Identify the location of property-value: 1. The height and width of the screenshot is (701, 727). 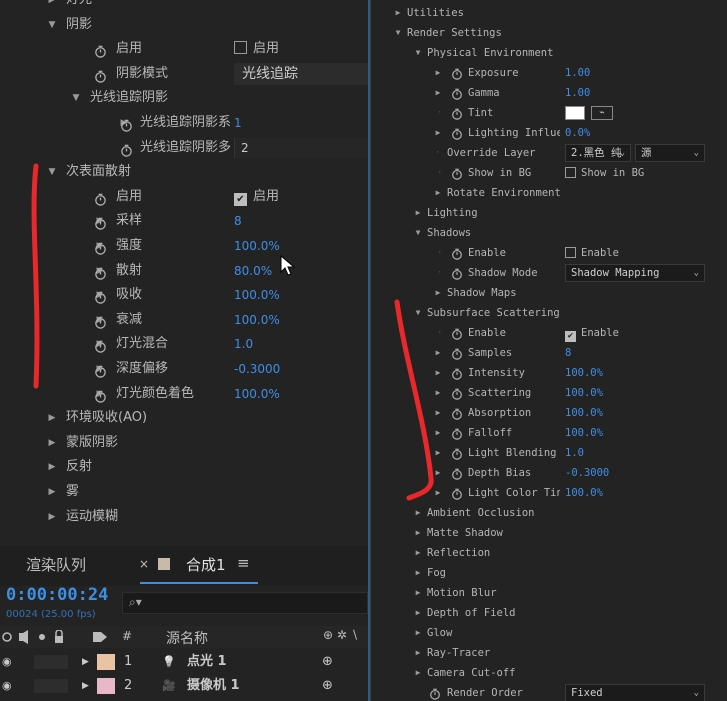
(238, 123).